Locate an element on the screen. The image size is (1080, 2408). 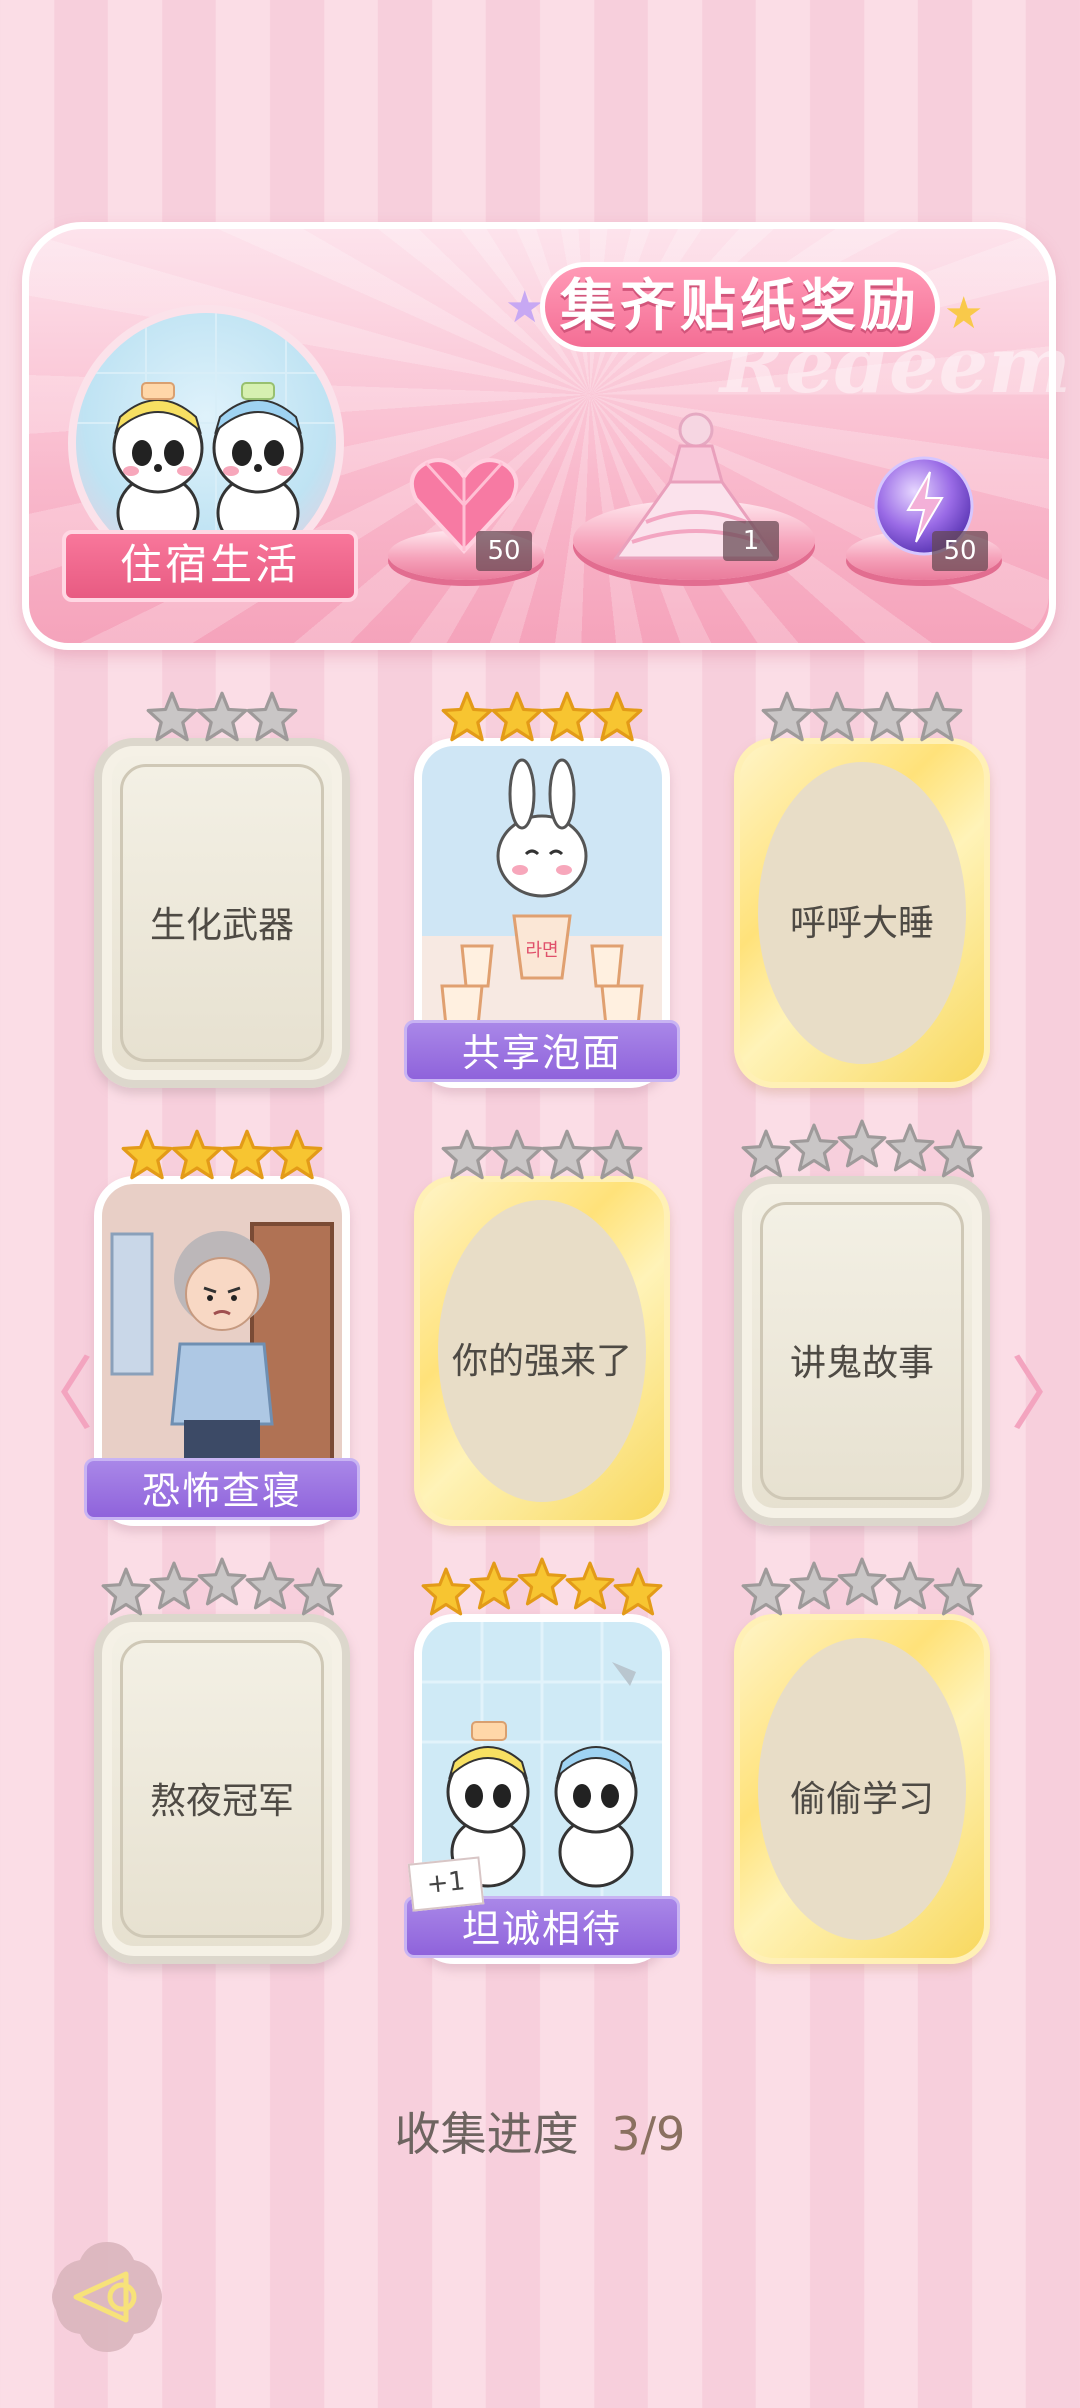
sticker-card: 生化武器 is located at coordinates (222, 913).